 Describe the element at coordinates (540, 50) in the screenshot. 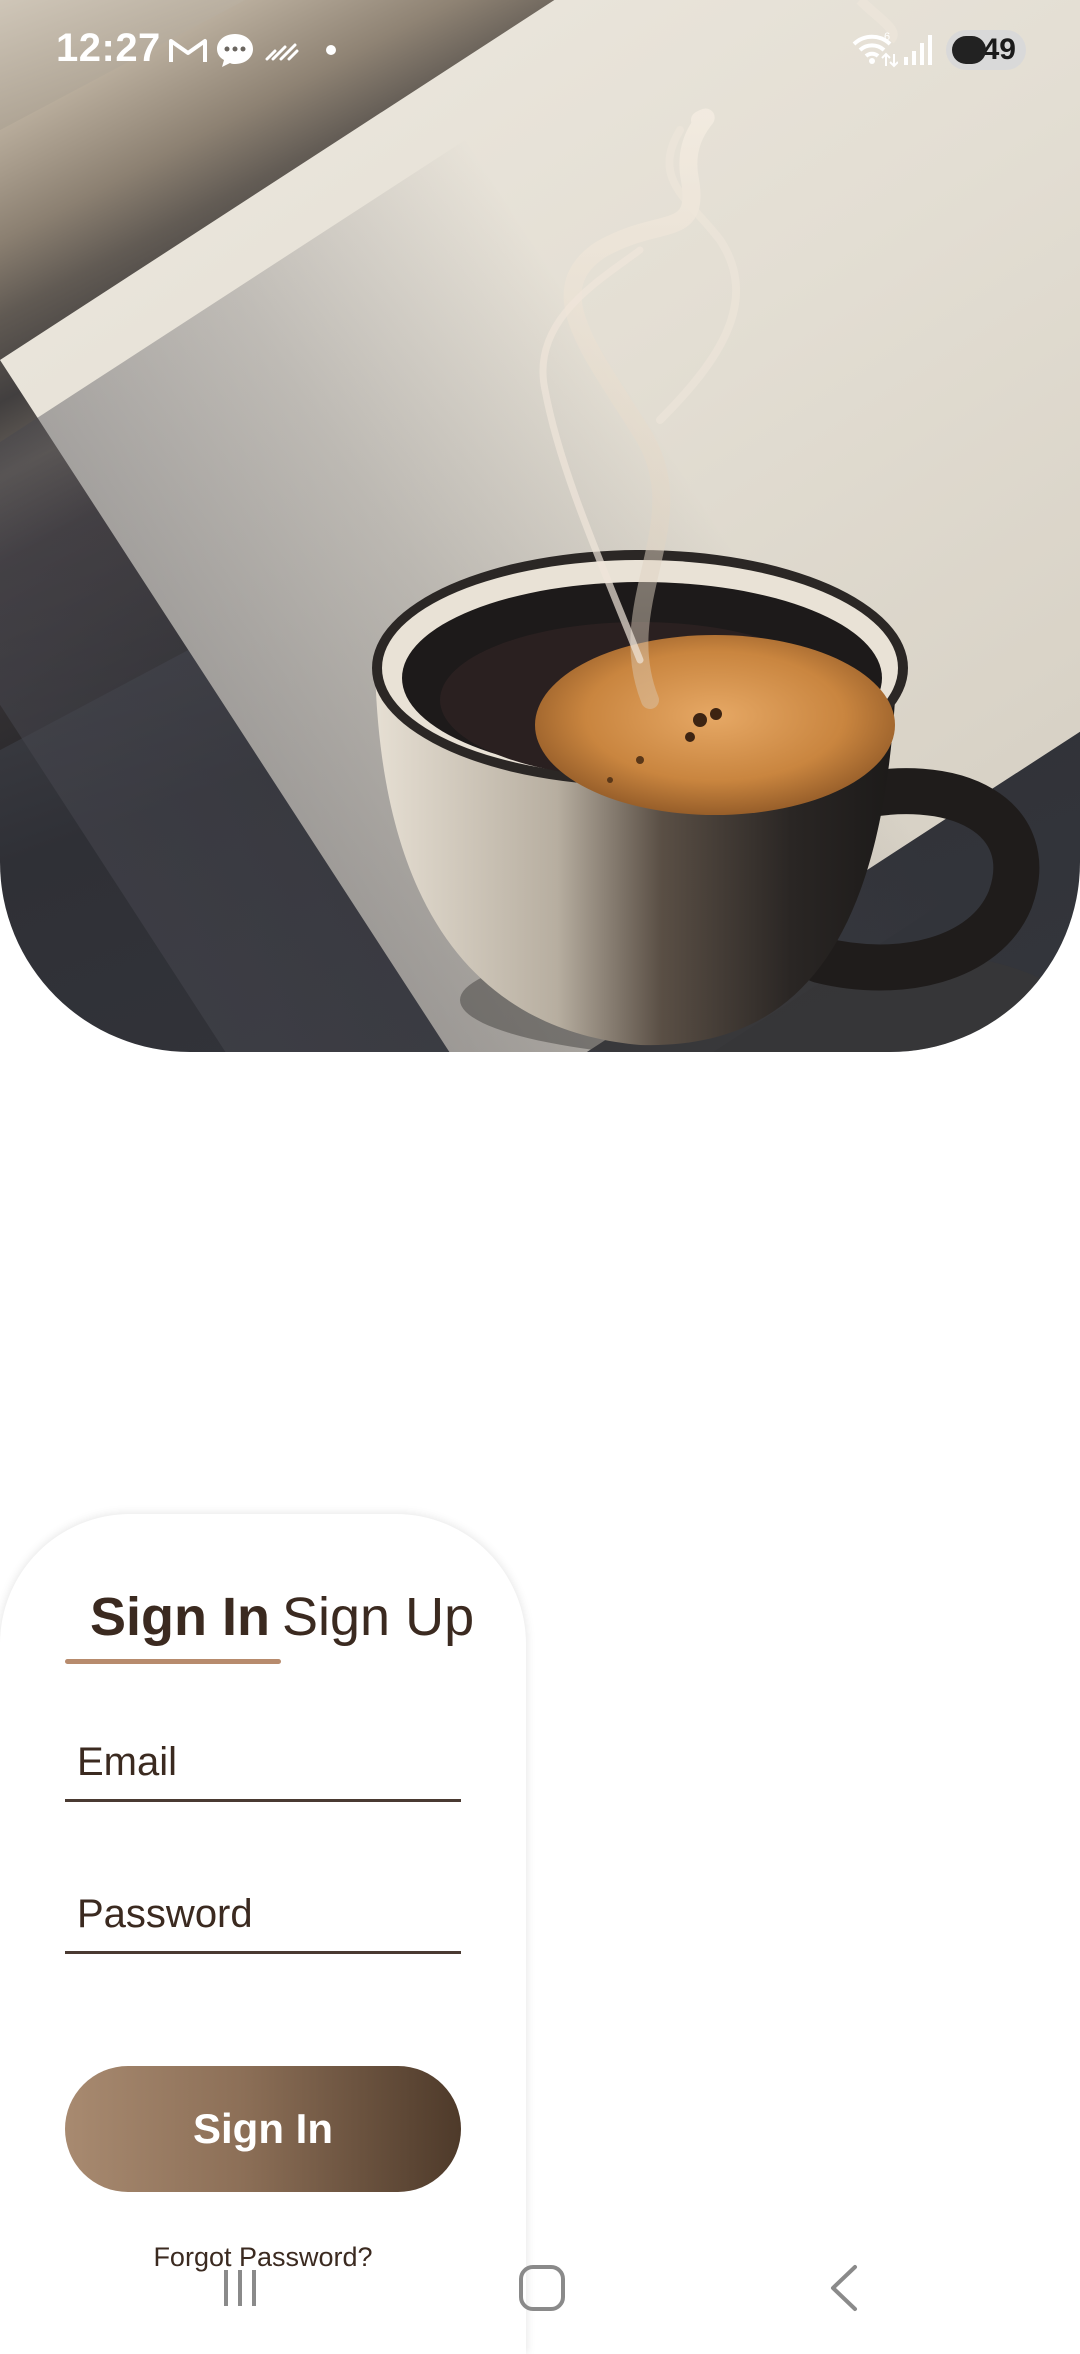

I see `status-bar: 12:27 6 49` at that location.